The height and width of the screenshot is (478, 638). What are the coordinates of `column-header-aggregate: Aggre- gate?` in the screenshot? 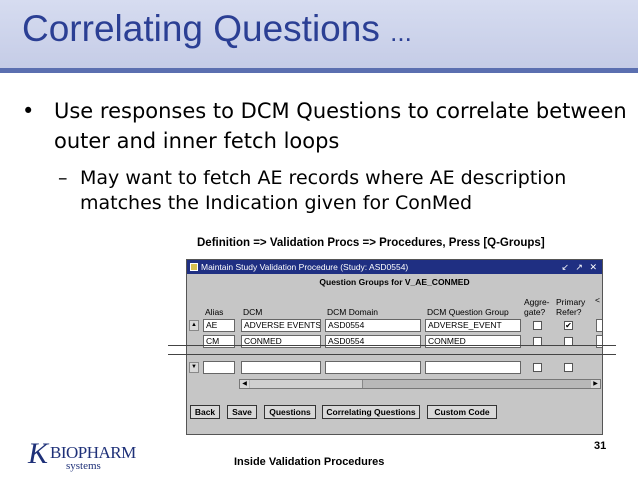 It's located at (537, 307).